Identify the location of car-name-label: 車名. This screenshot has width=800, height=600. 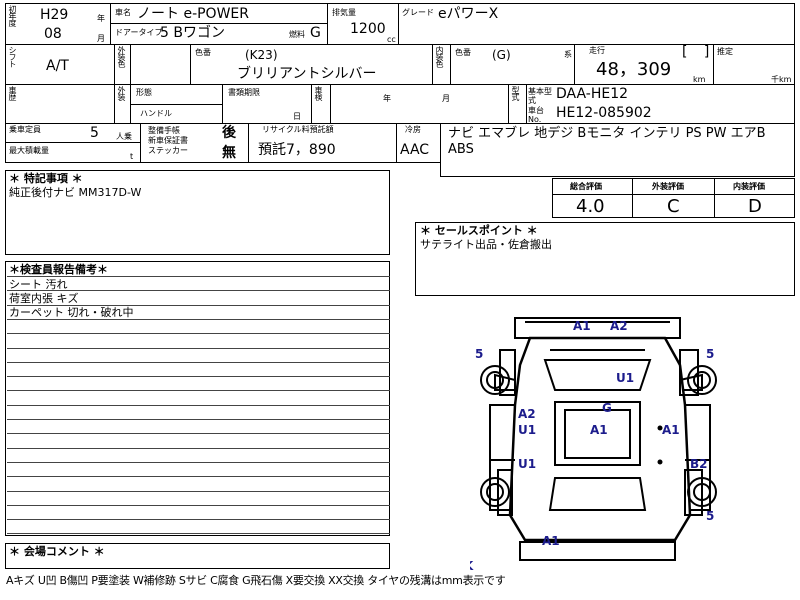
(123, 12).